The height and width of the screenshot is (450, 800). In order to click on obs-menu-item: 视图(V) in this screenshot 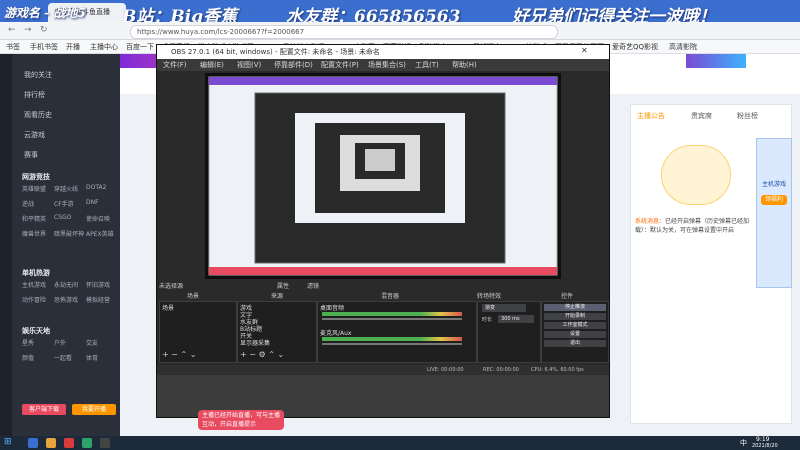, I will do `click(249, 65)`.